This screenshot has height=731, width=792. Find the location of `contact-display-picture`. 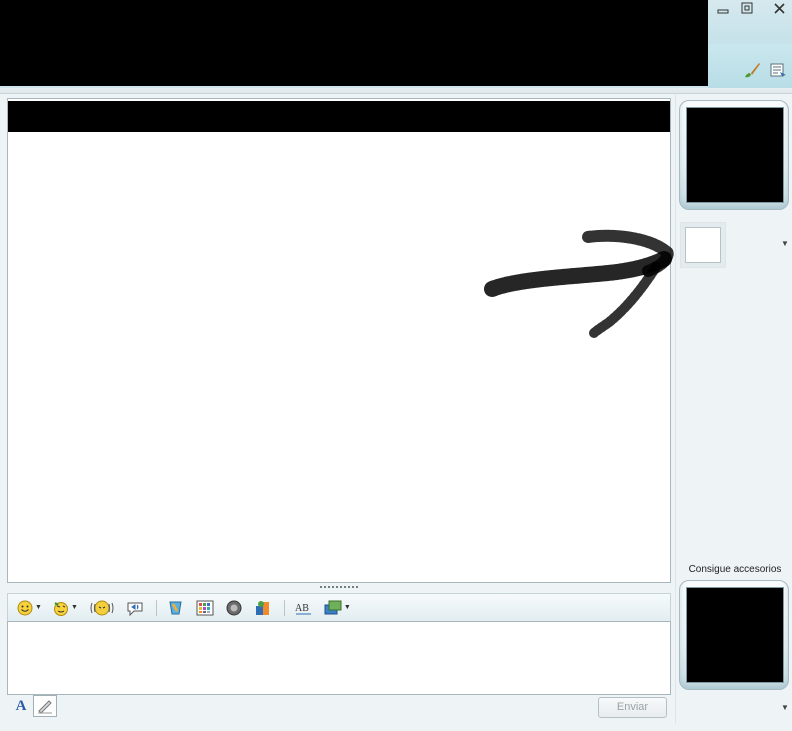

contact-display-picture is located at coordinates (734, 155).